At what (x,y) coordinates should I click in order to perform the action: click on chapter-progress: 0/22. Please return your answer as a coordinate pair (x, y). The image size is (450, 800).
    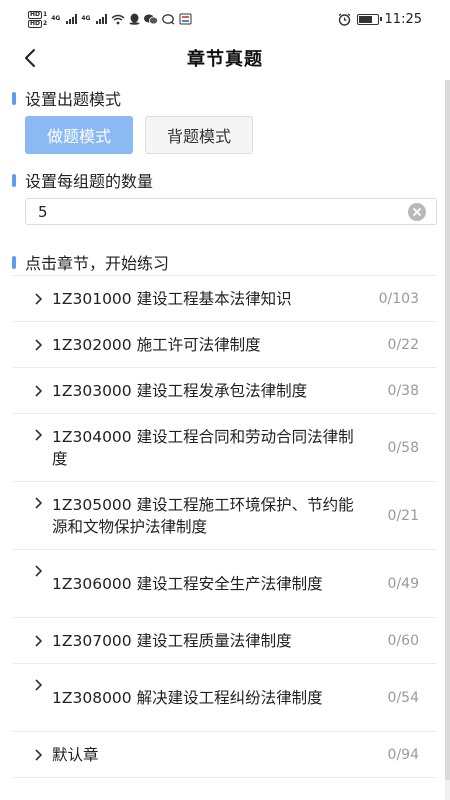
    Looking at the image, I should click on (403, 344).